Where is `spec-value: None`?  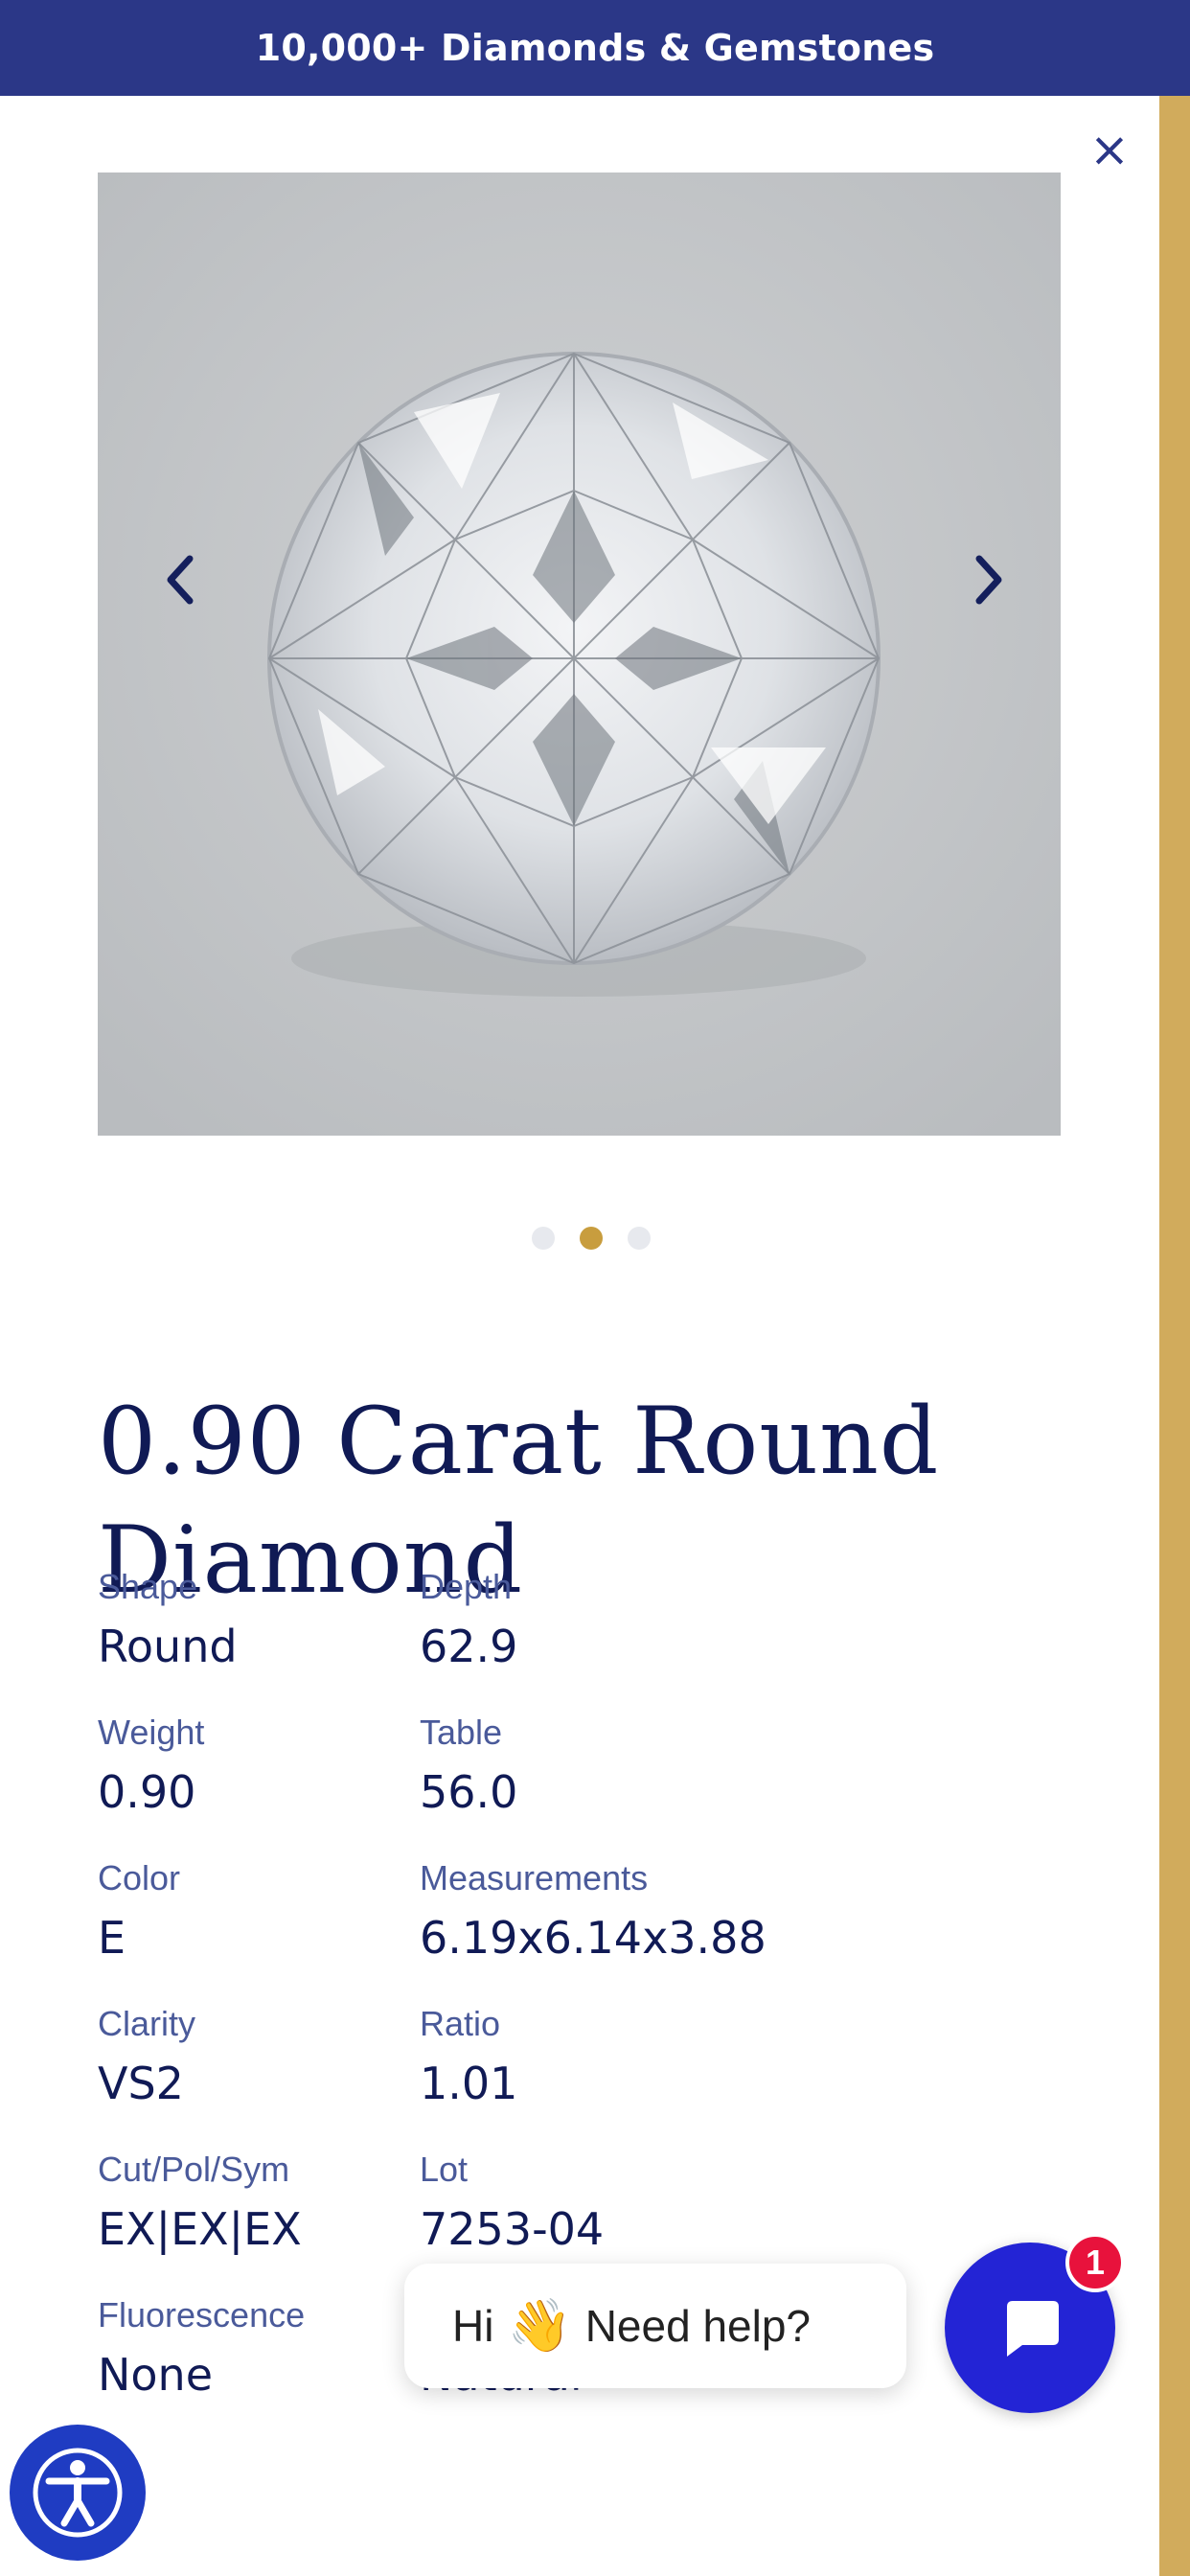
spec-value: None is located at coordinates (156, 2375).